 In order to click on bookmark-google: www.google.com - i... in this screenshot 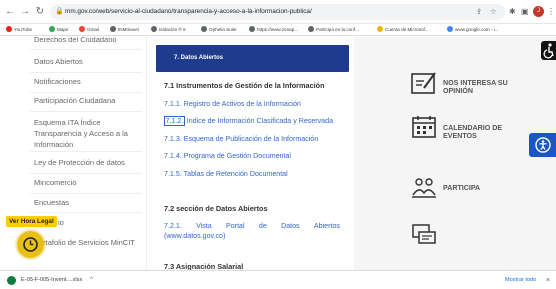, I will do `click(473, 30)`.